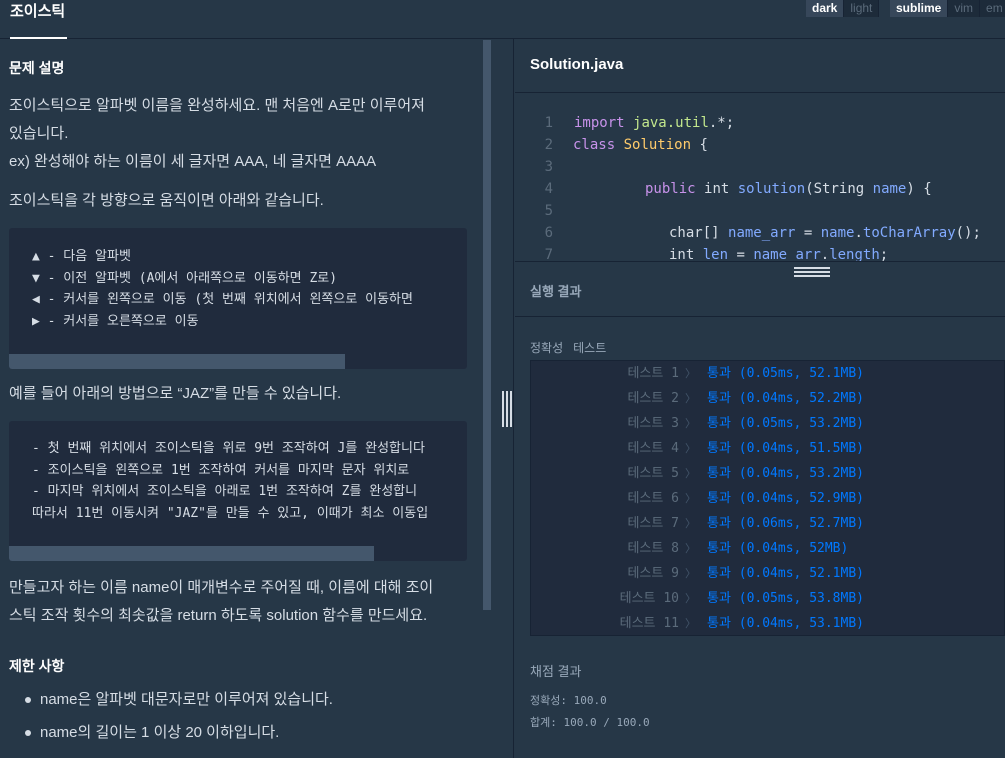 This screenshot has width=1005, height=758. I want to click on test-detail: (0.05ms, 53.8MB), so click(801, 598).